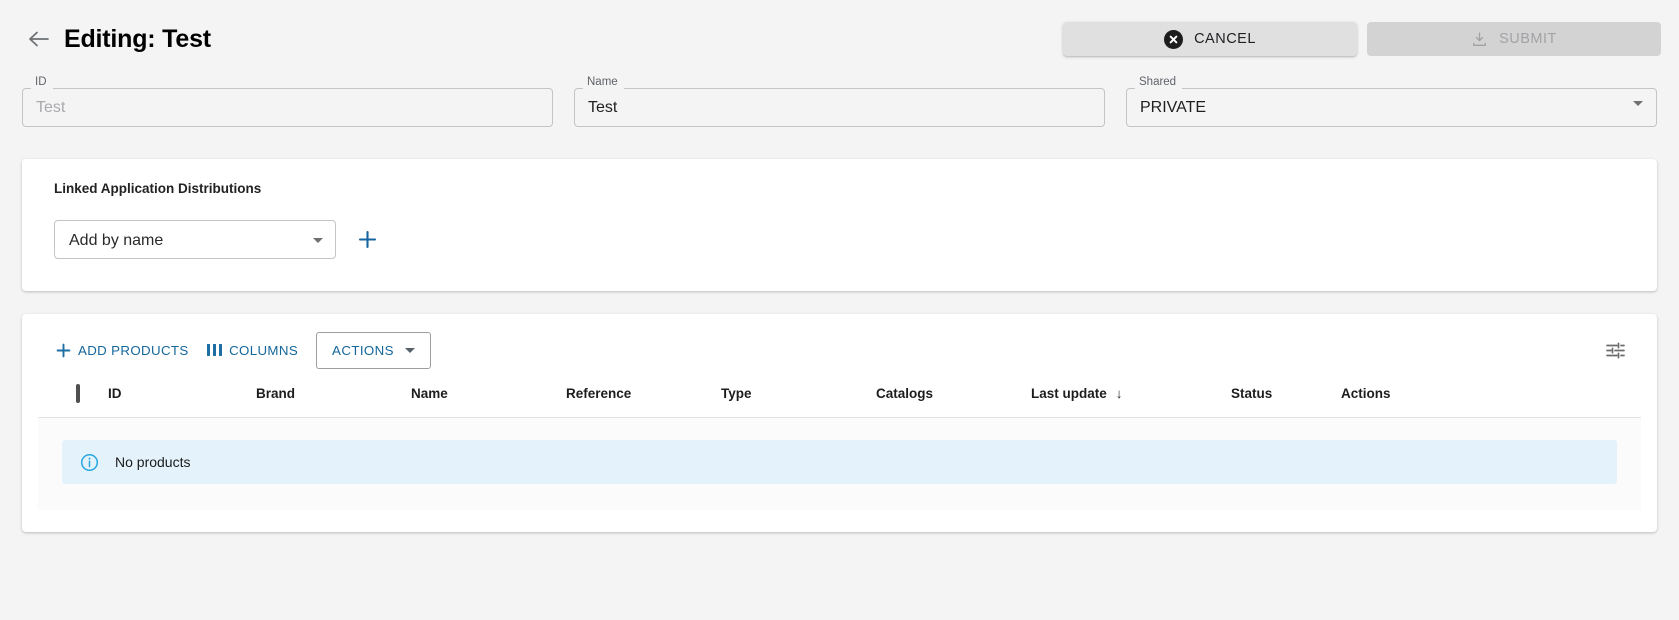 The image size is (1679, 620). What do you see at coordinates (1491, 395) in the screenshot?
I see `column-header-actions: Actions` at bounding box center [1491, 395].